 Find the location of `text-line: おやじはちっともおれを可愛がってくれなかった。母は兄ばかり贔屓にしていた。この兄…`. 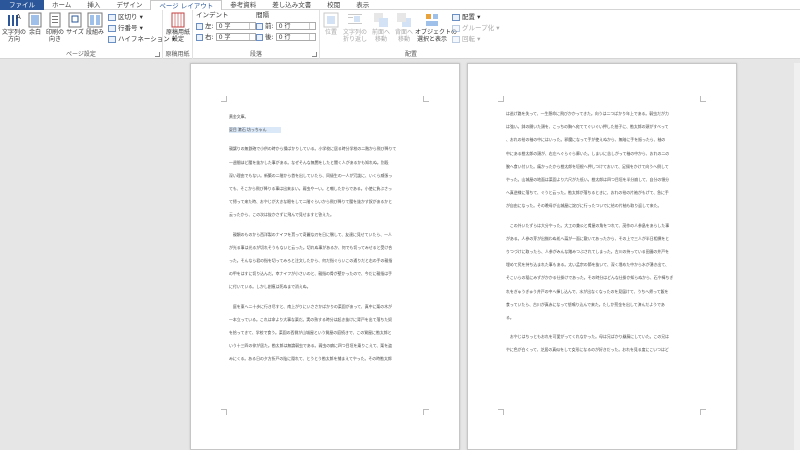

text-line: おやじはちっともおれを可愛がってくれなかった。母は兄ばかり贔屓にしていた。この兄… is located at coordinates (588, 337).